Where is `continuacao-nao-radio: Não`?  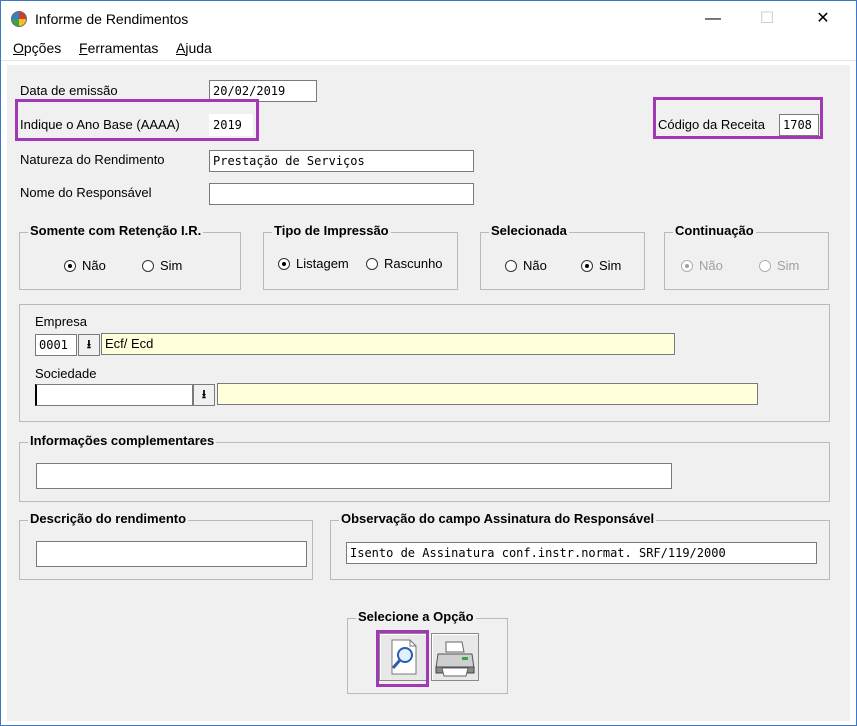
continuacao-nao-radio: Não is located at coordinates (702, 265).